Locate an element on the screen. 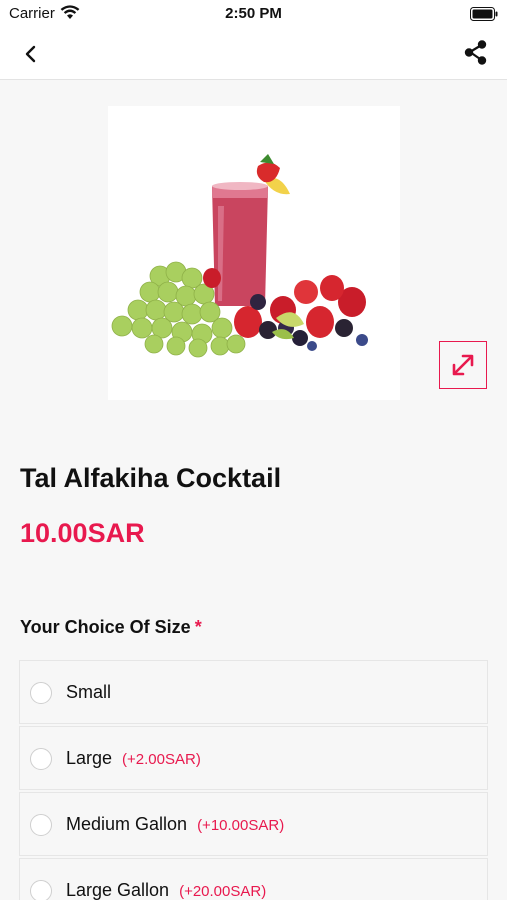 This screenshot has width=507, height=900. back-button is located at coordinates (30, 54).